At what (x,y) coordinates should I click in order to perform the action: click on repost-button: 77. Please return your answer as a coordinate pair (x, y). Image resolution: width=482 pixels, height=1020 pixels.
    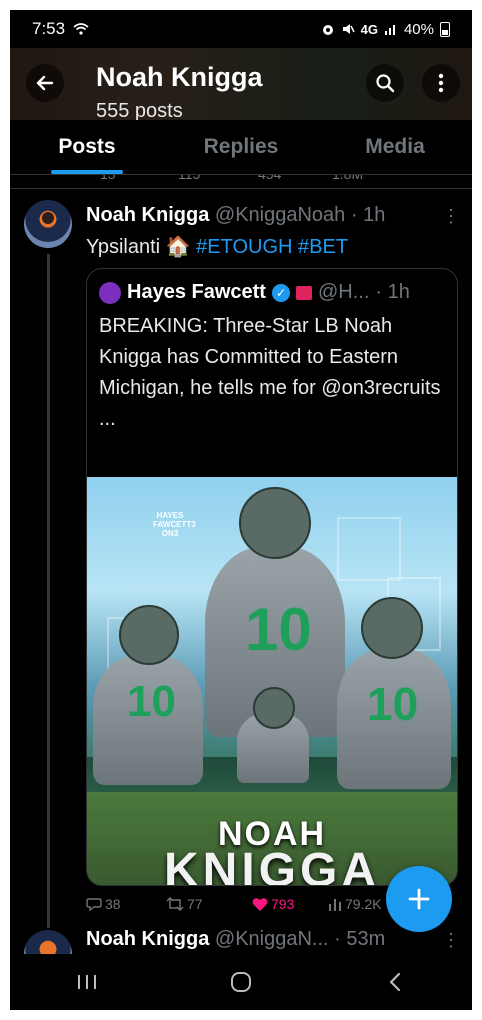
    Looking at the image, I should click on (184, 904).